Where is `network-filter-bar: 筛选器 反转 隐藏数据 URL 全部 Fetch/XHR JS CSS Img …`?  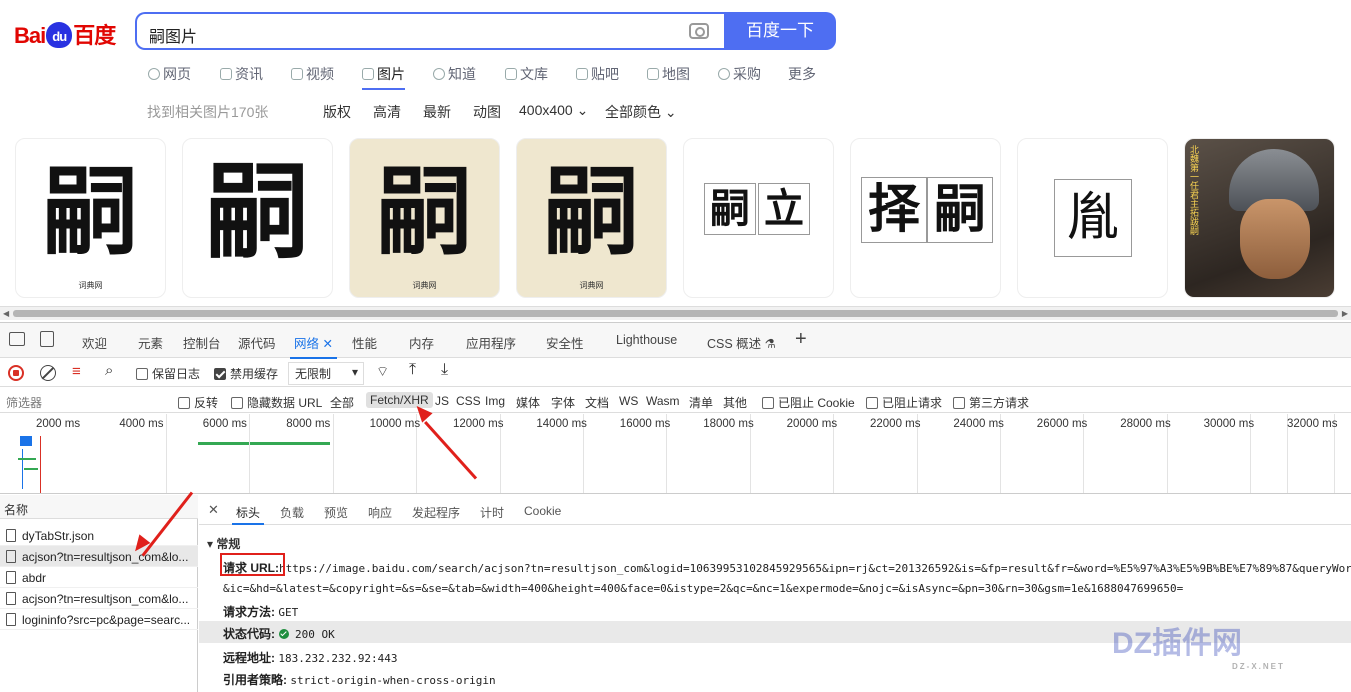 network-filter-bar: 筛选器 反转 隐藏数据 URL 全部 Fetch/XHR JS CSS Img … is located at coordinates (675, 400).